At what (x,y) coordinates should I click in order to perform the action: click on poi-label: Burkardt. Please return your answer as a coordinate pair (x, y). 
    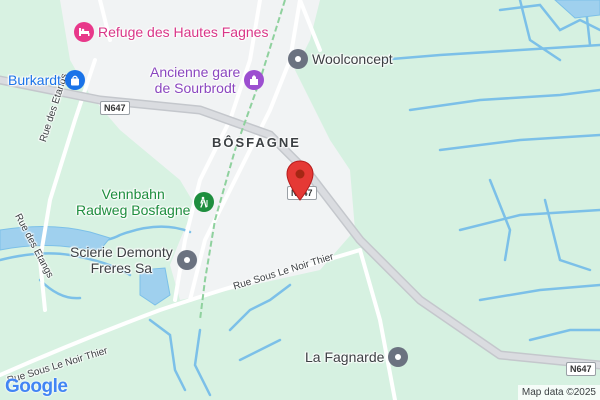
    Looking at the image, I should click on (34, 80).